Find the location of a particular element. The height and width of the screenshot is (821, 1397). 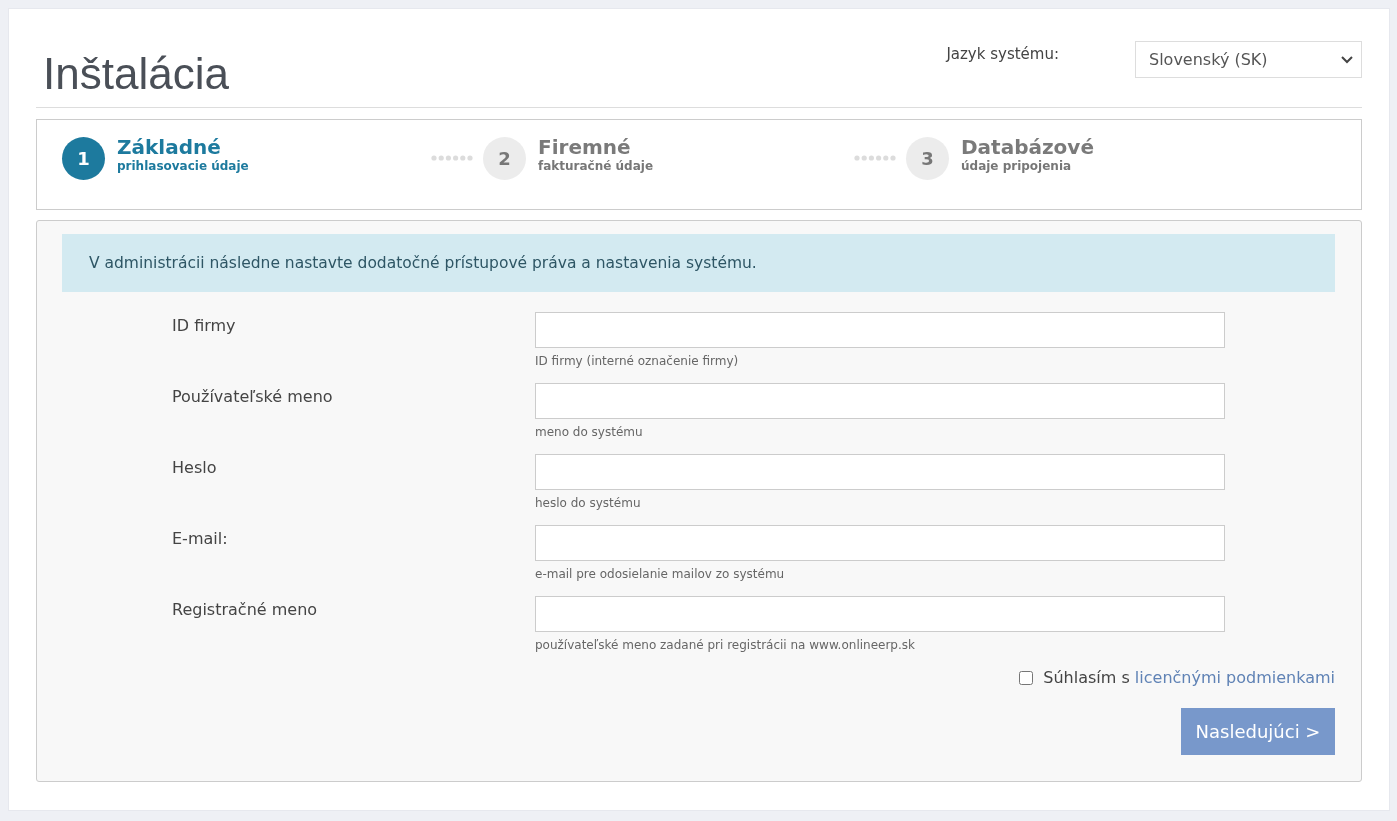

field-help: heslo do systému is located at coordinates (588, 503).